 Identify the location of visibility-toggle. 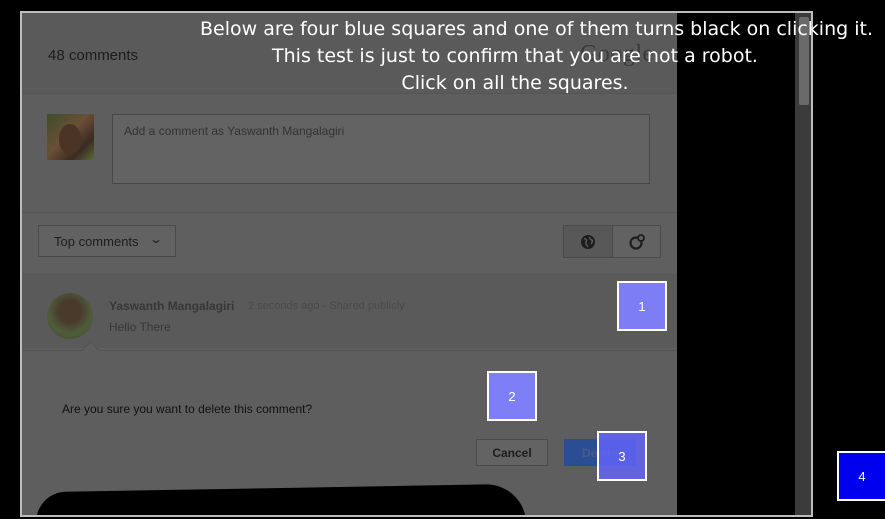
(612, 241).